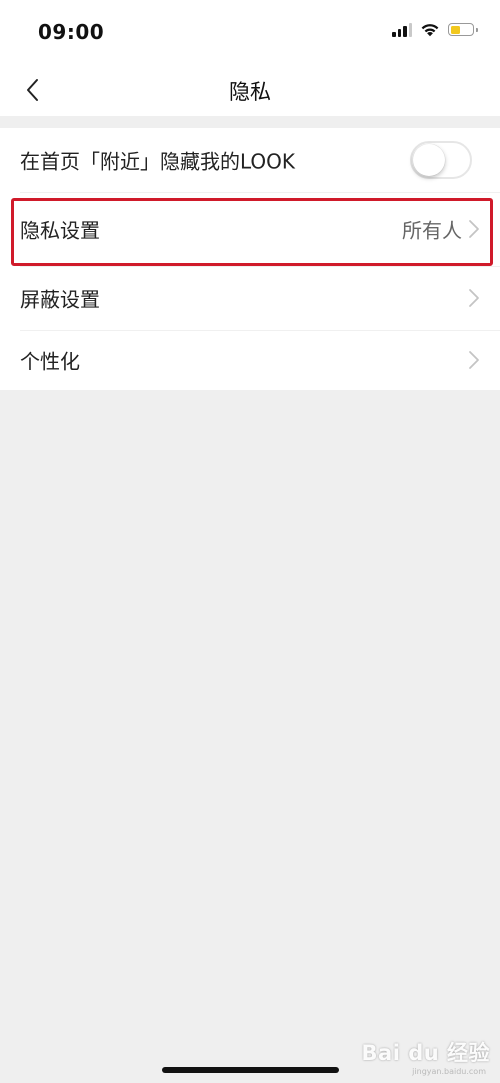 Image resolution: width=500 pixels, height=1083 pixels. I want to click on setting-value-privacy: 所有人, so click(432, 230).